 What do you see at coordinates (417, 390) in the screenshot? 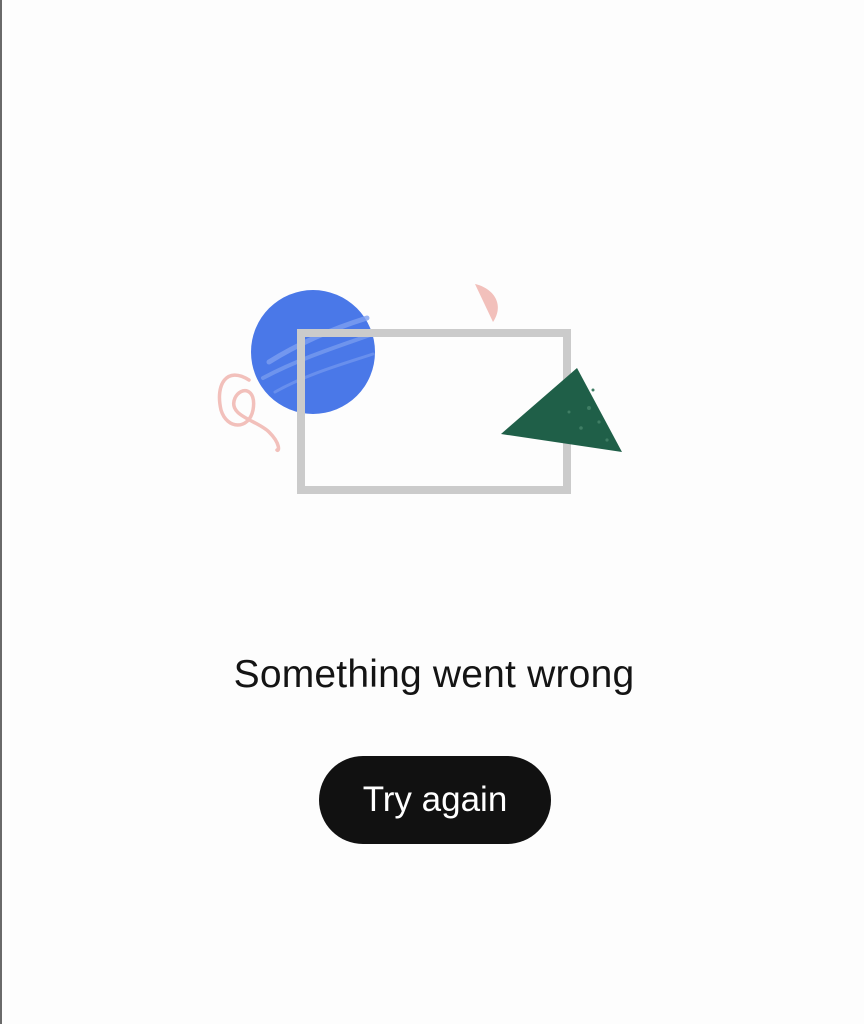
I see `broken-image-illustration` at bounding box center [417, 390].